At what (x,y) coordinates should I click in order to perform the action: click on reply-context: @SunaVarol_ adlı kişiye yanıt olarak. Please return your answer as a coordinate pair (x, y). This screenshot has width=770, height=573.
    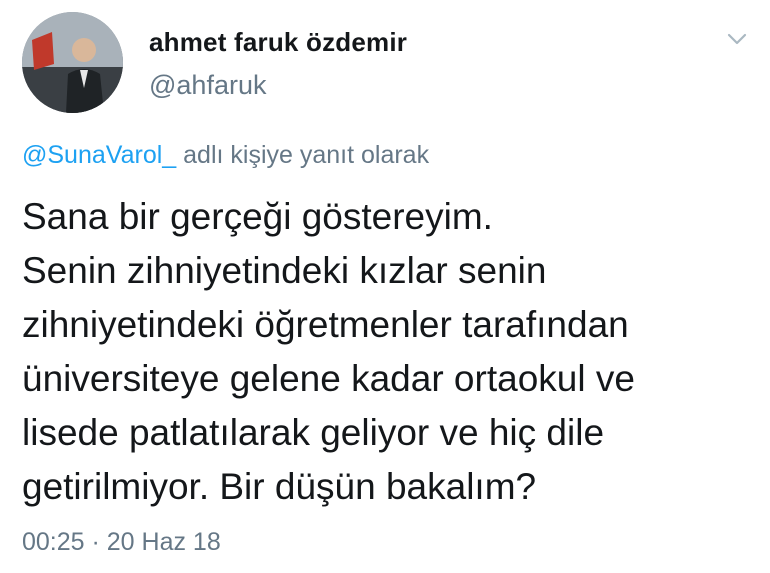
    Looking at the image, I should click on (225, 155).